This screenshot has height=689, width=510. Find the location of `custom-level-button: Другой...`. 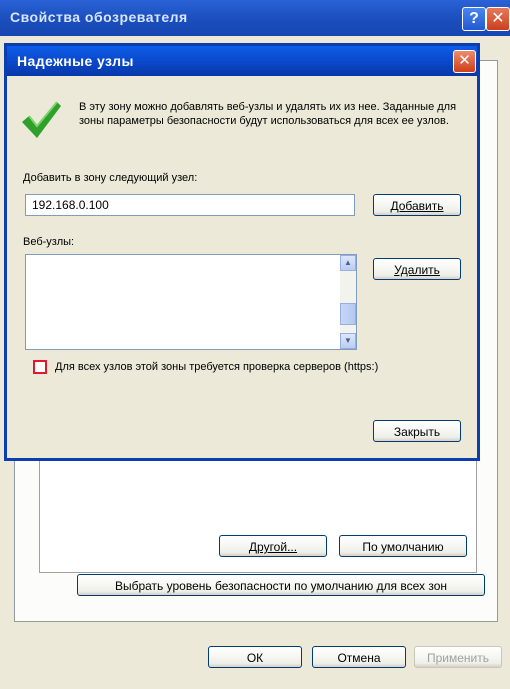

custom-level-button: Другой... is located at coordinates (273, 546).